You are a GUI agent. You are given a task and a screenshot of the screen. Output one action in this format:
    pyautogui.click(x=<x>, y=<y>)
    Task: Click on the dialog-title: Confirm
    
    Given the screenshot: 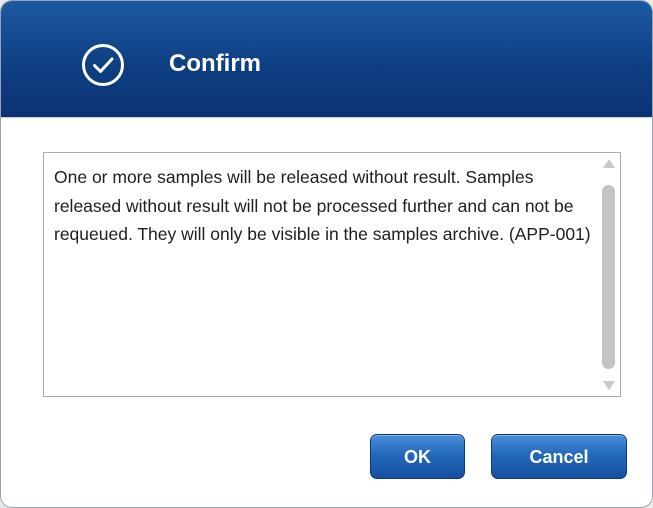 What is the action you would take?
    pyautogui.click(x=215, y=63)
    